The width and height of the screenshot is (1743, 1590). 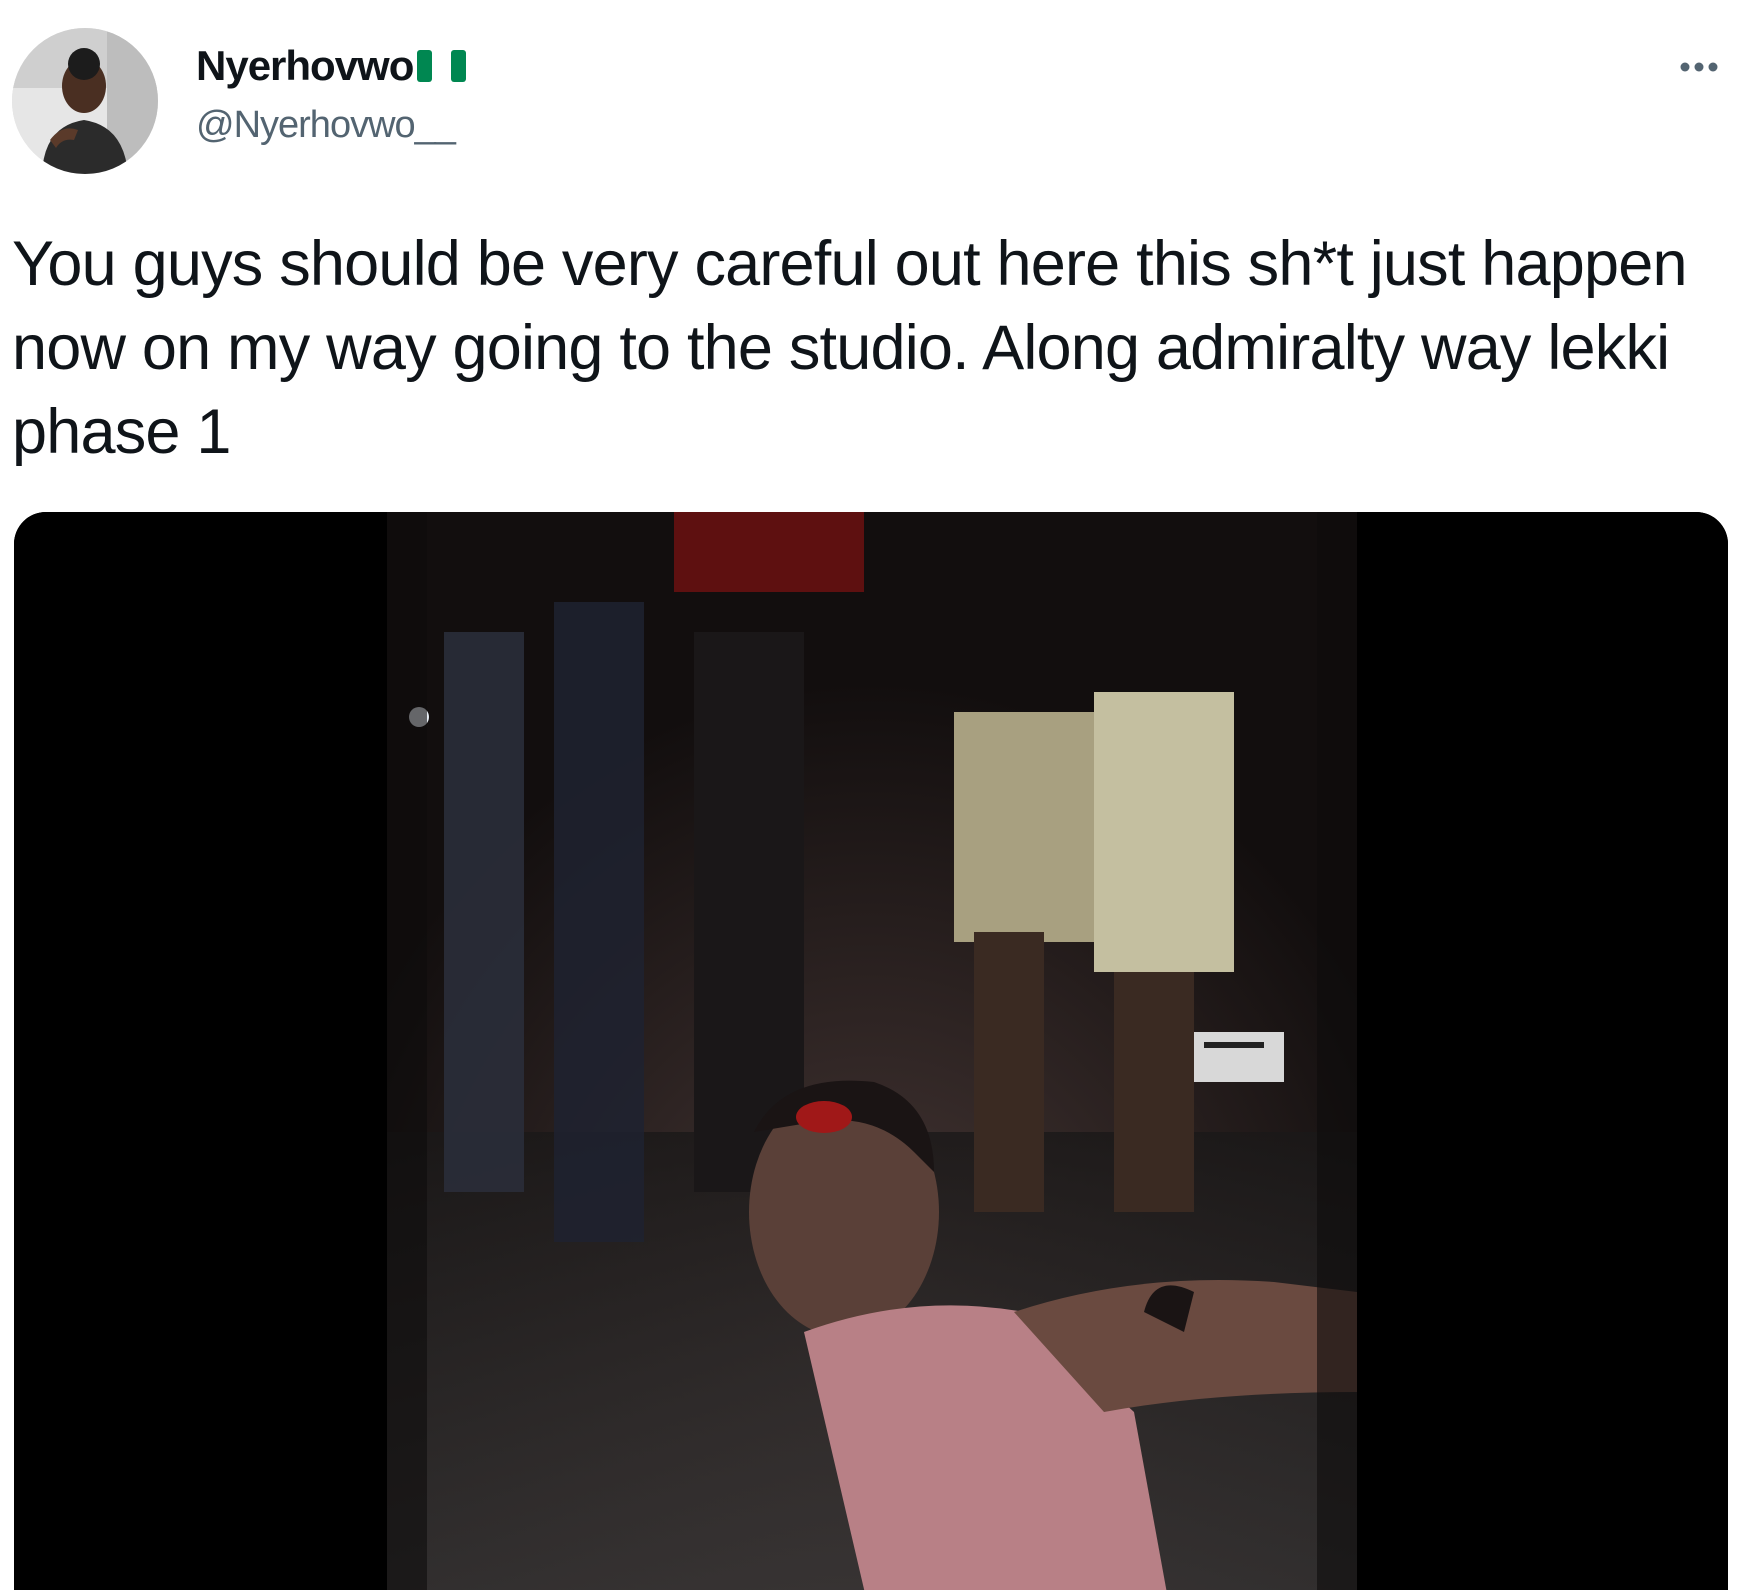 I want to click on avatar-photo, so click(x=85, y=101).